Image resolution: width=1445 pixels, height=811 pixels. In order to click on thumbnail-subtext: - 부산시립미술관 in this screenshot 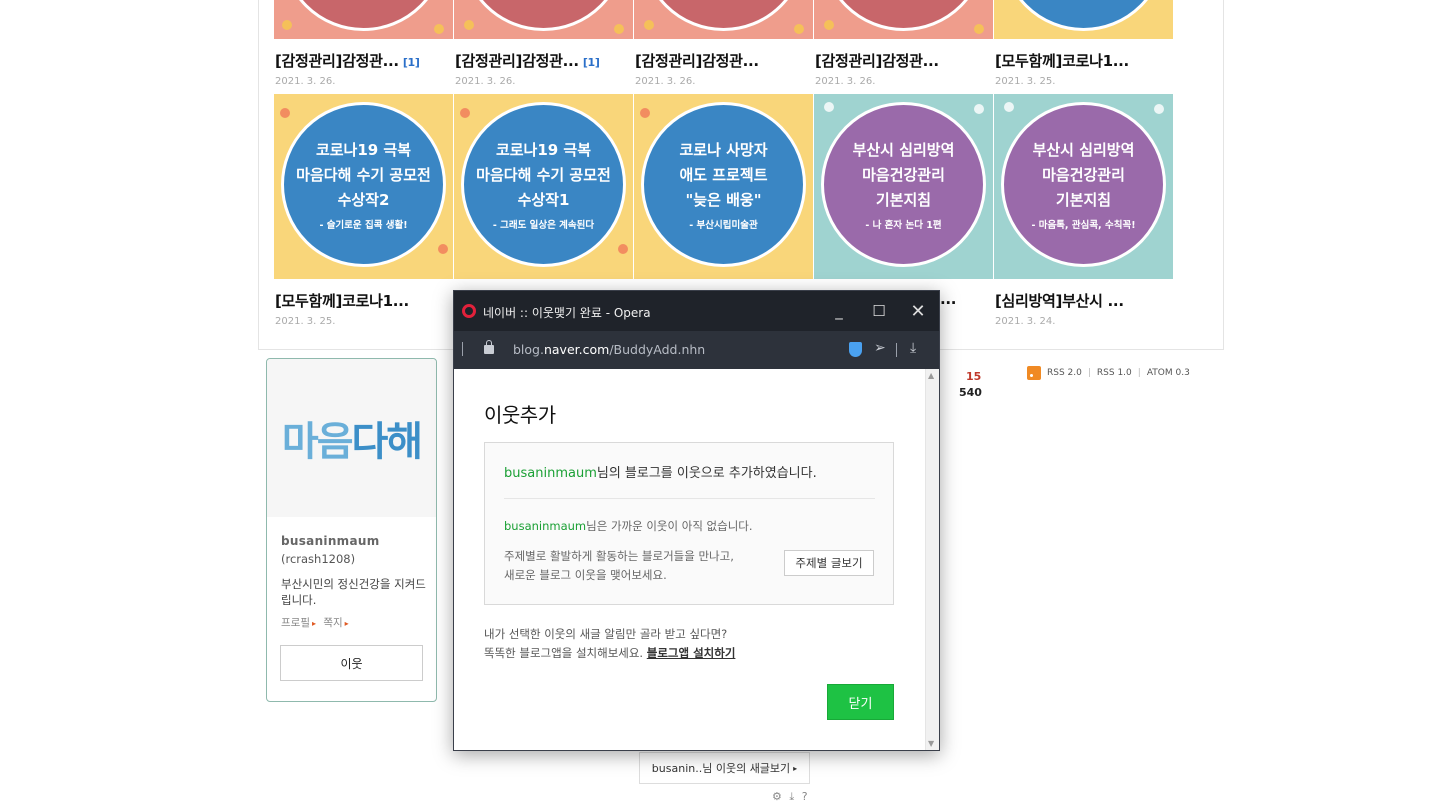, I will do `click(723, 225)`.